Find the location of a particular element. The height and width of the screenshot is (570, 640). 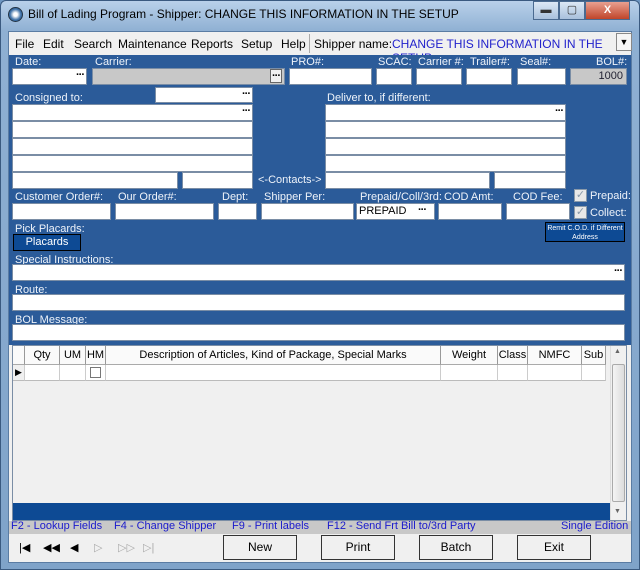

prev-record-icon: ◀ is located at coordinates (74, 547).